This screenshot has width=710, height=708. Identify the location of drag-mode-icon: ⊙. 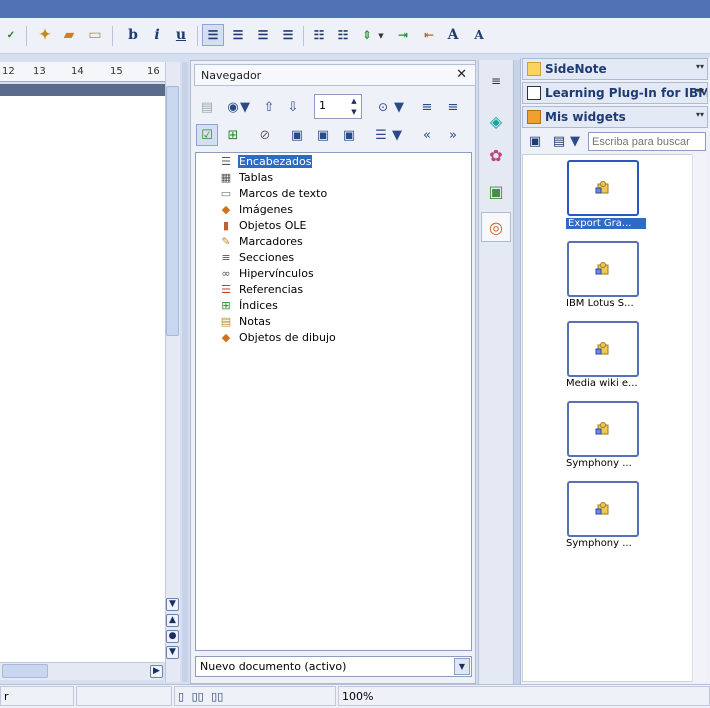
(383, 107).